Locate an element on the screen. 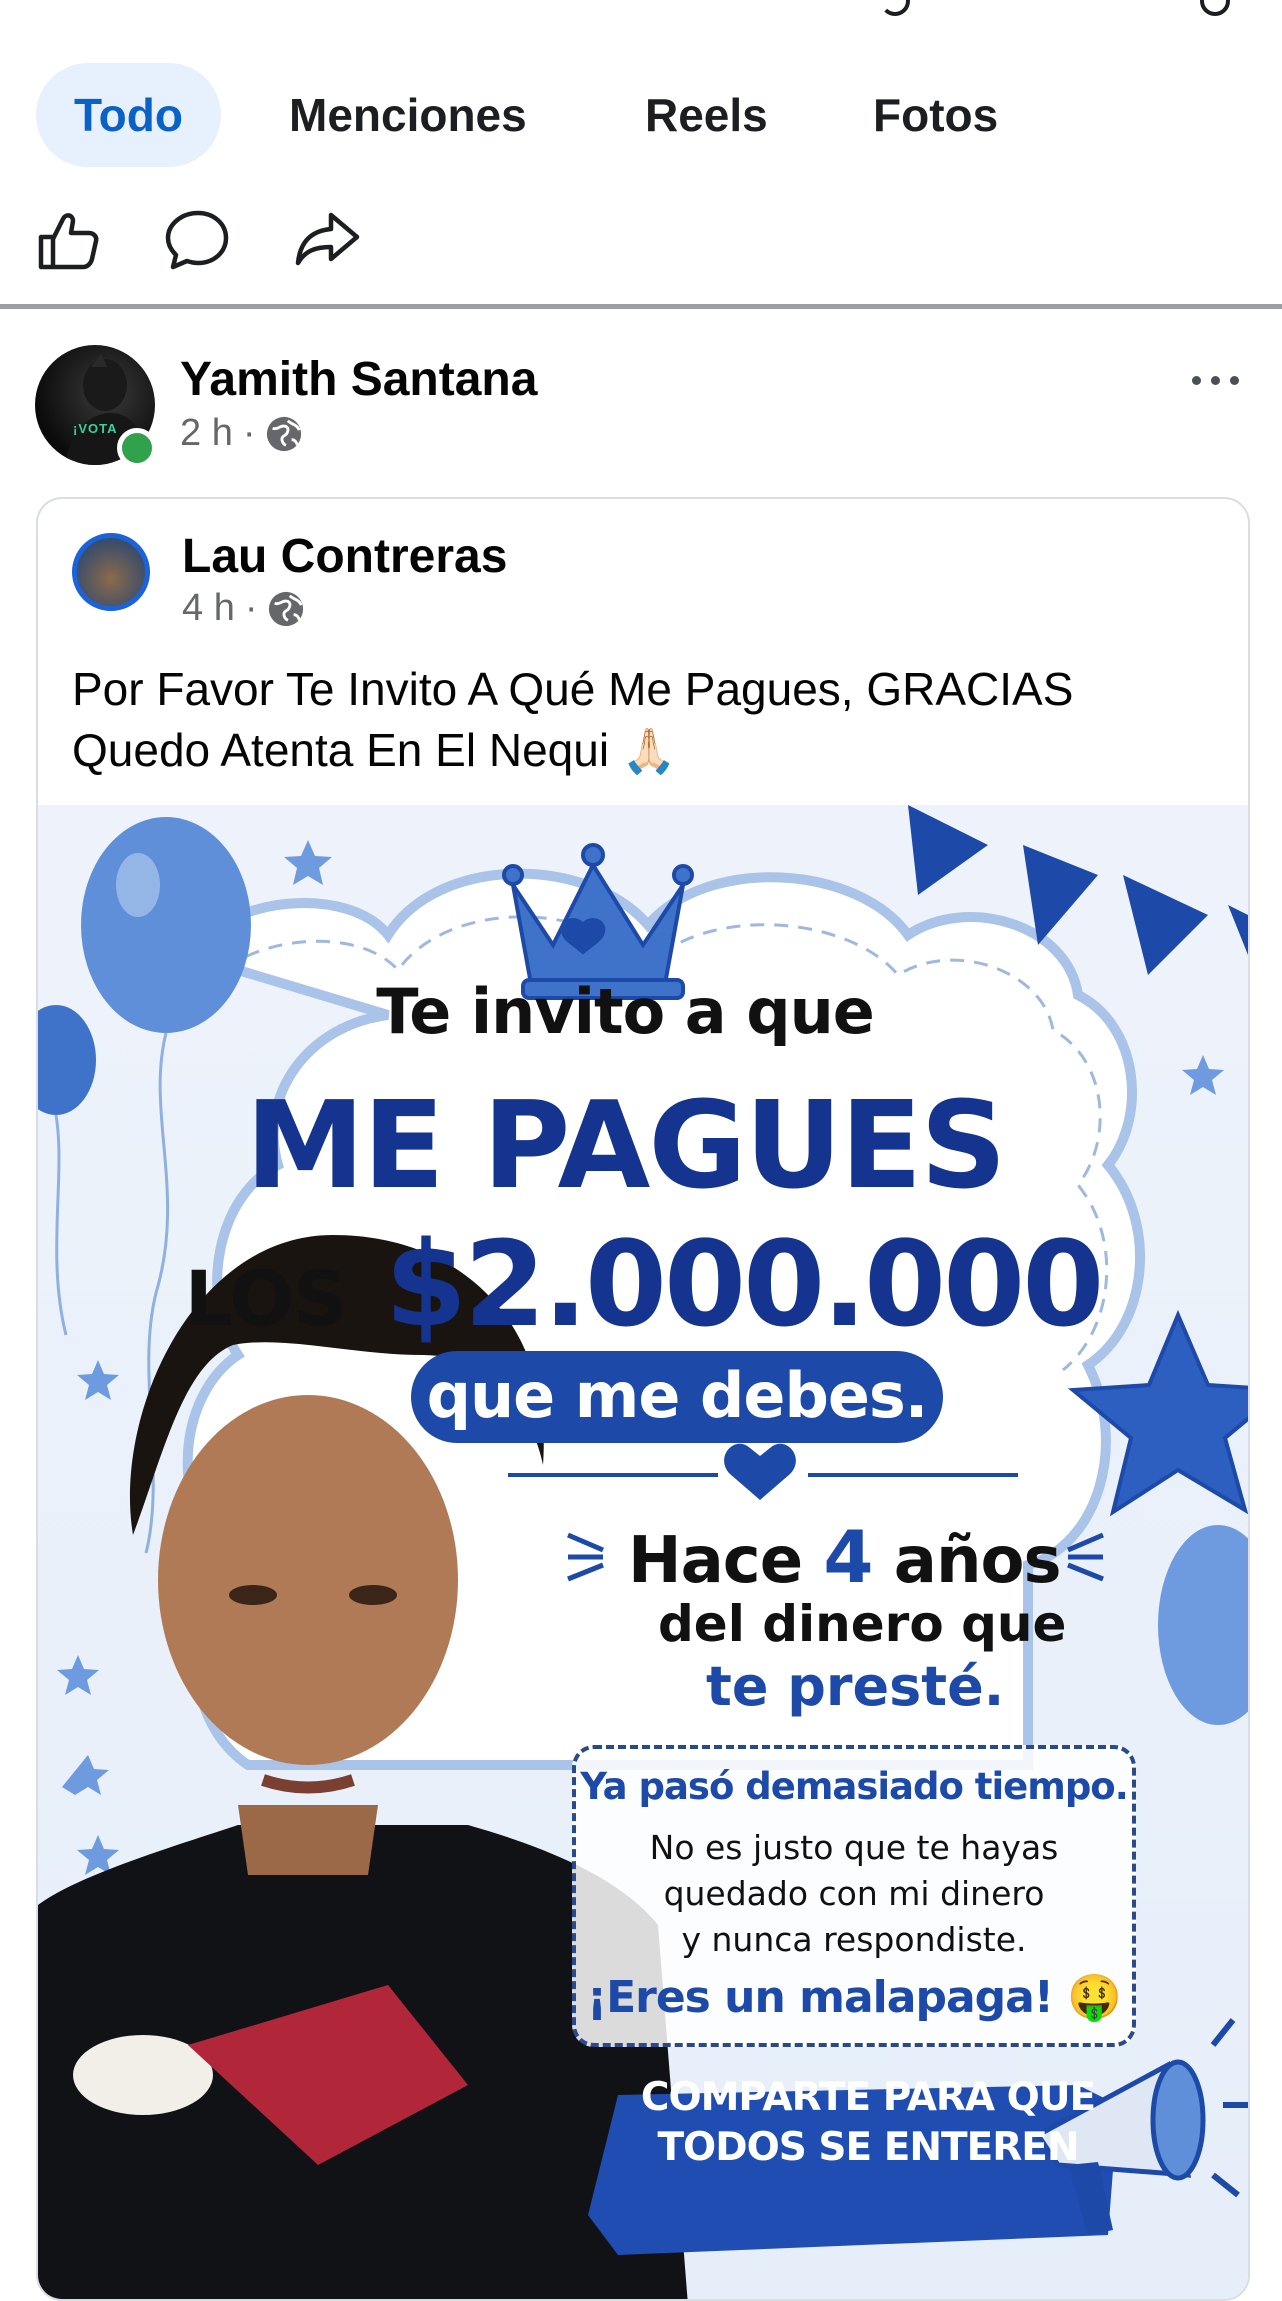 The image size is (1282, 2301). flyer-hace: Hace 4 años is located at coordinates (845, 1557).